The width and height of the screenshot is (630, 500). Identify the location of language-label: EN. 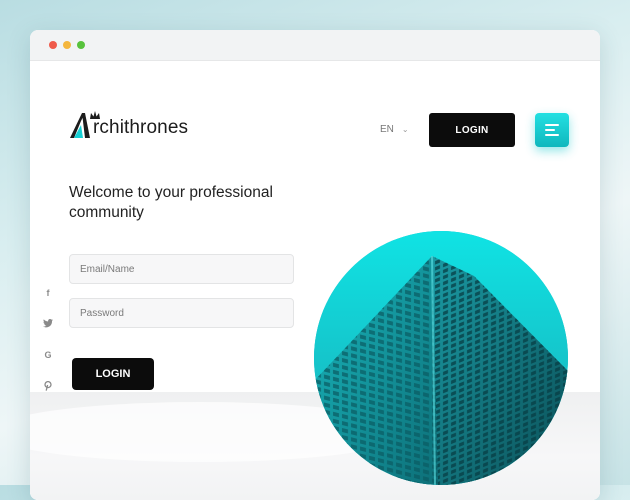
(387, 129).